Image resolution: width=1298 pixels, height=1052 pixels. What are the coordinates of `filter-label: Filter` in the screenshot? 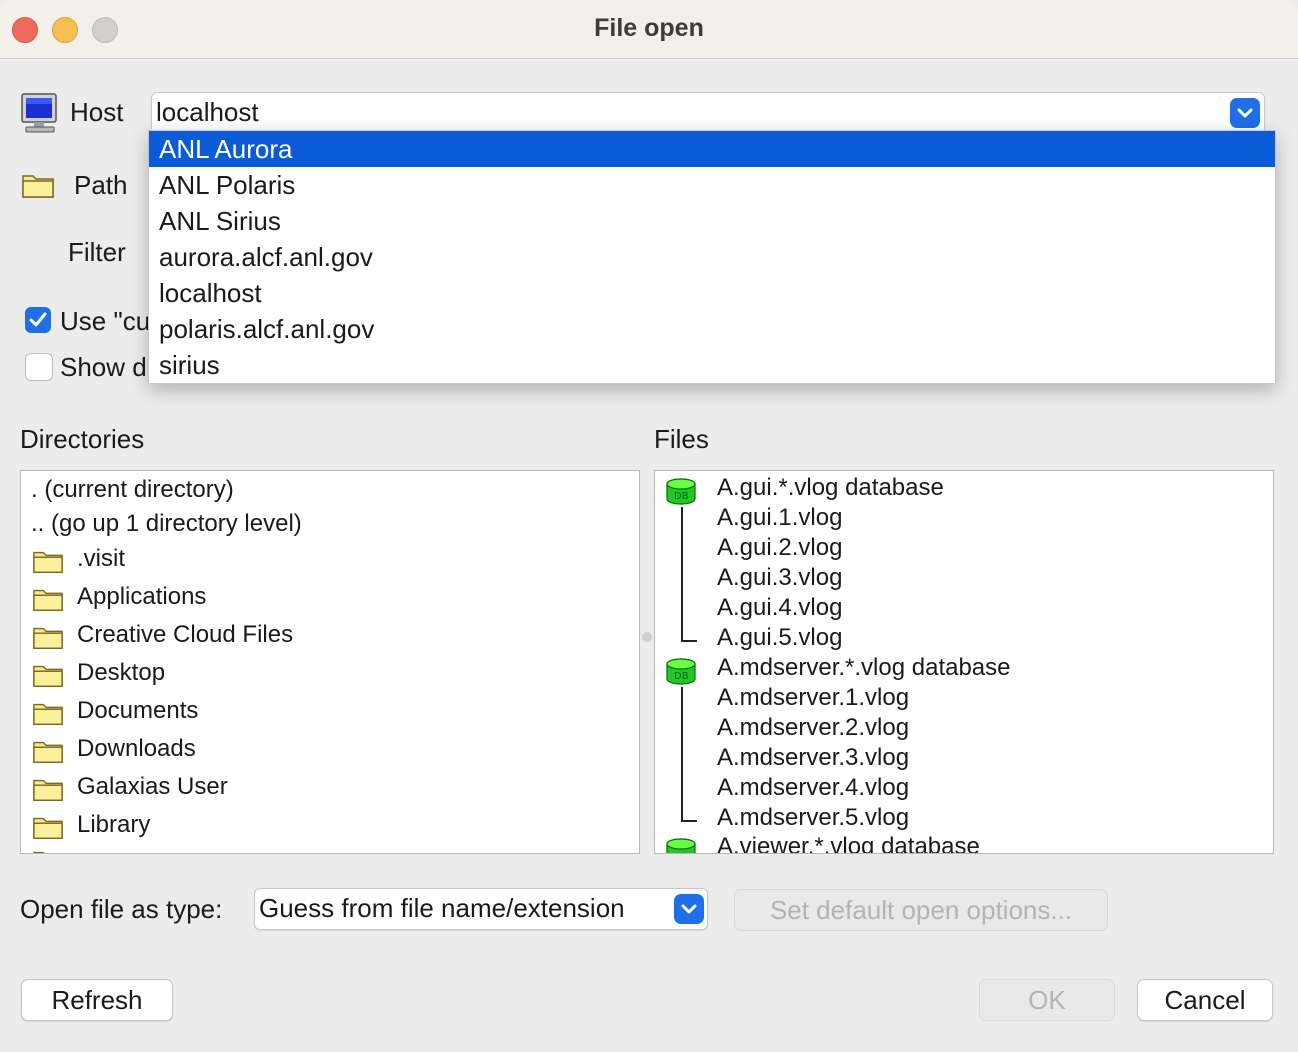 It's located at (97, 252).